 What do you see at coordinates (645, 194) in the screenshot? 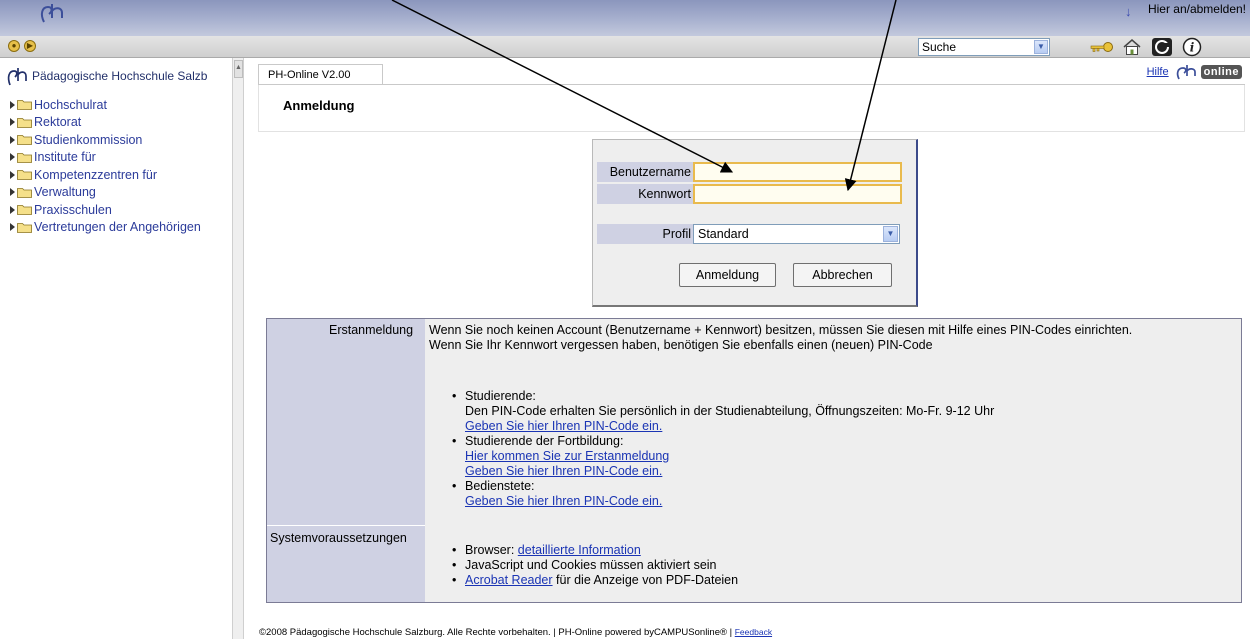
I see `password-label: Kennwort` at bounding box center [645, 194].